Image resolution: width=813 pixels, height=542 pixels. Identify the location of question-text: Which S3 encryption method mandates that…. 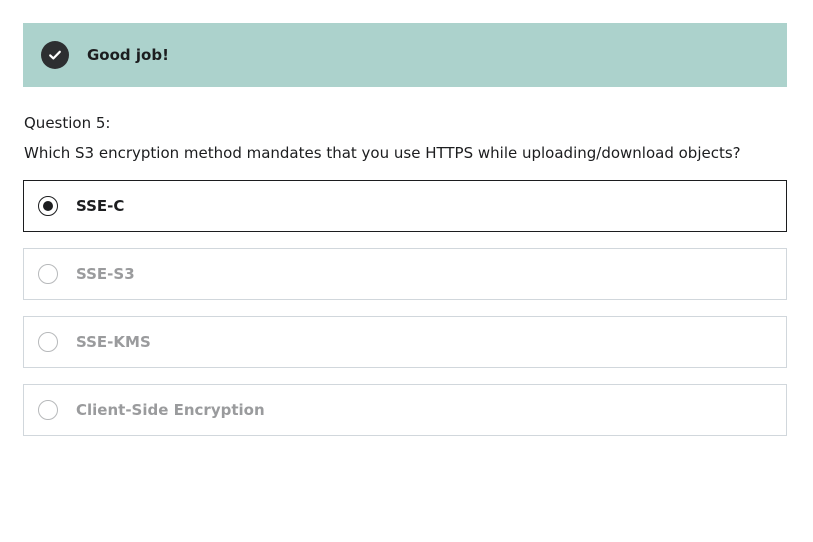
(382, 153).